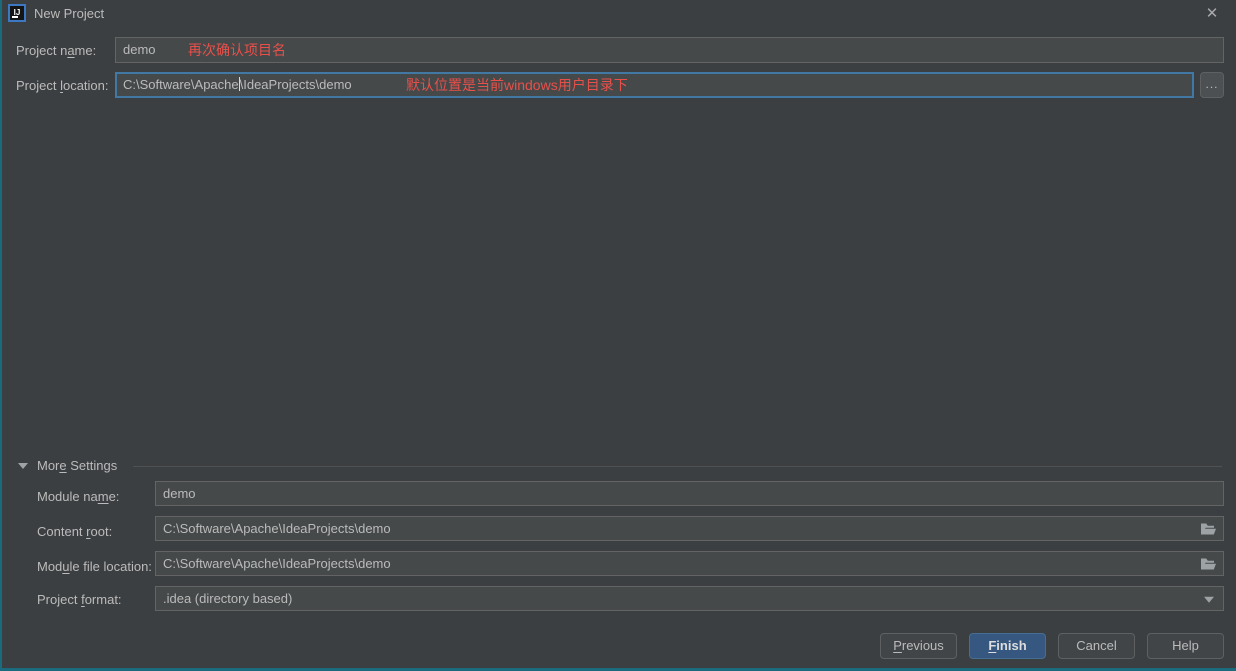  Describe the element at coordinates (689, 598) in the screenshot. I see `project-format-select: .idea (directory based)` at that location.